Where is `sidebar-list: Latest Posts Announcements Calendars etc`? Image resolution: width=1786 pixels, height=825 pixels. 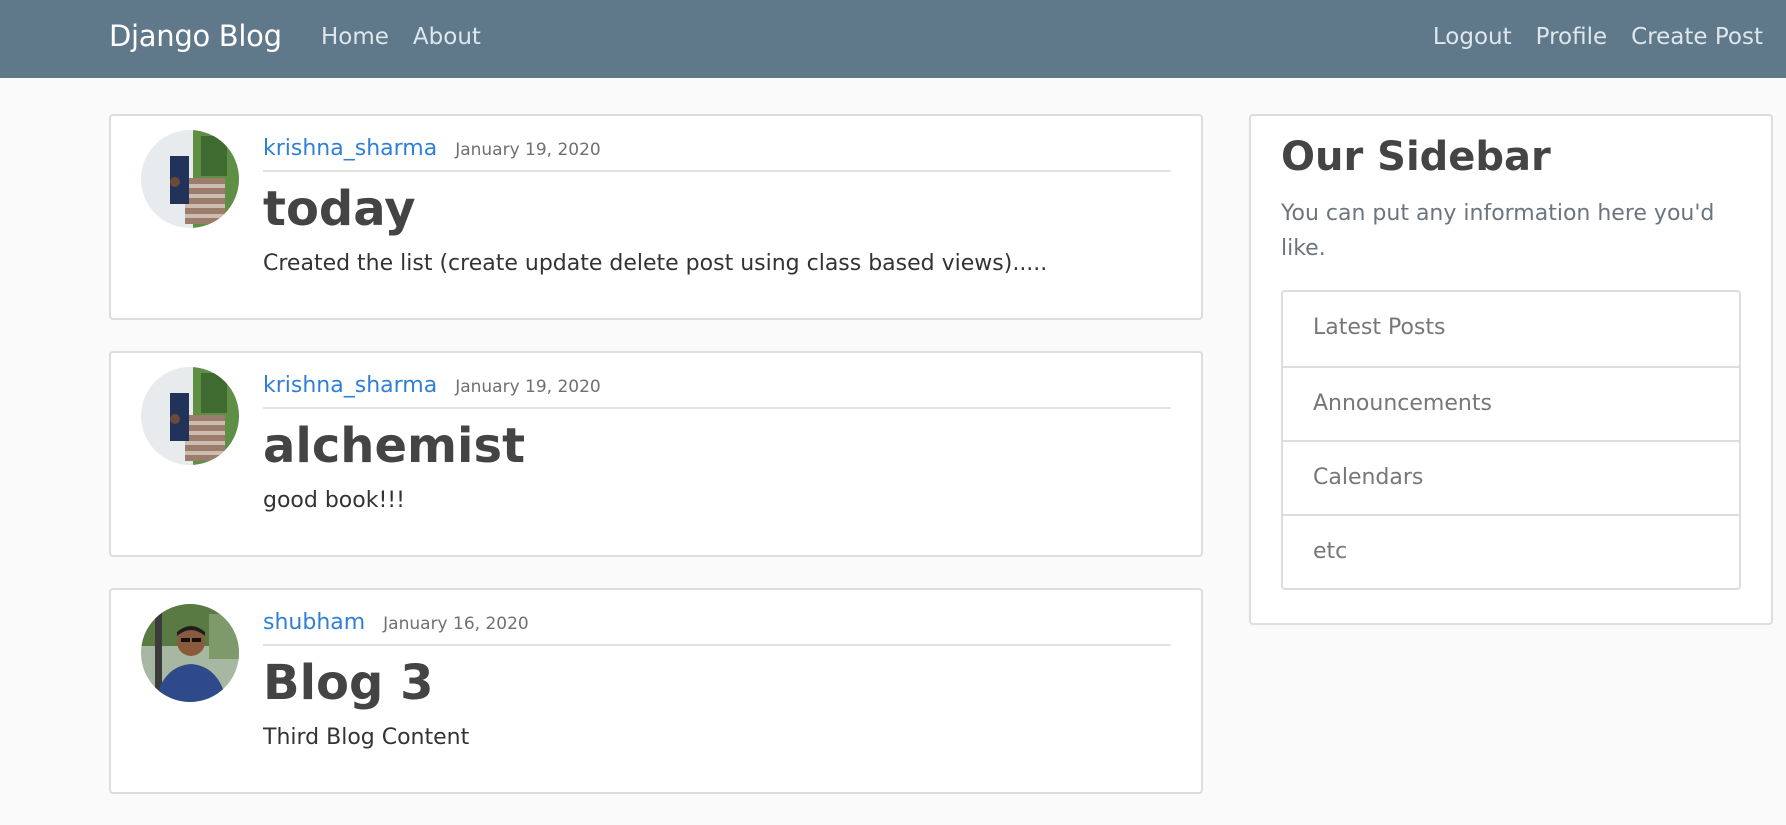
sidebar-list: Latest Posts Announcements Calendars etc is located at coordinates (1511, 440).